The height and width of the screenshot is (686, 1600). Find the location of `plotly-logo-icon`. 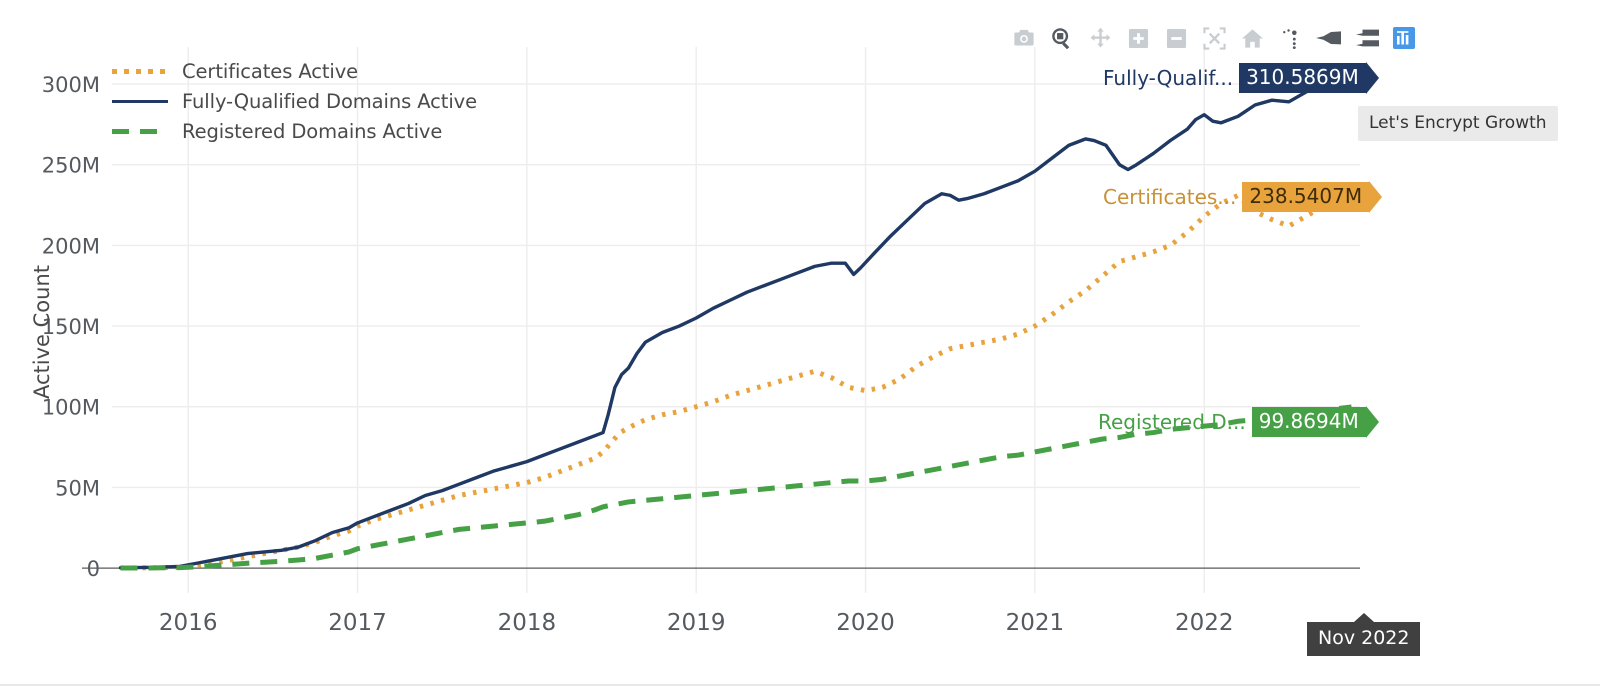

plotly-logo-icon is located at coordinates (1404, 38).